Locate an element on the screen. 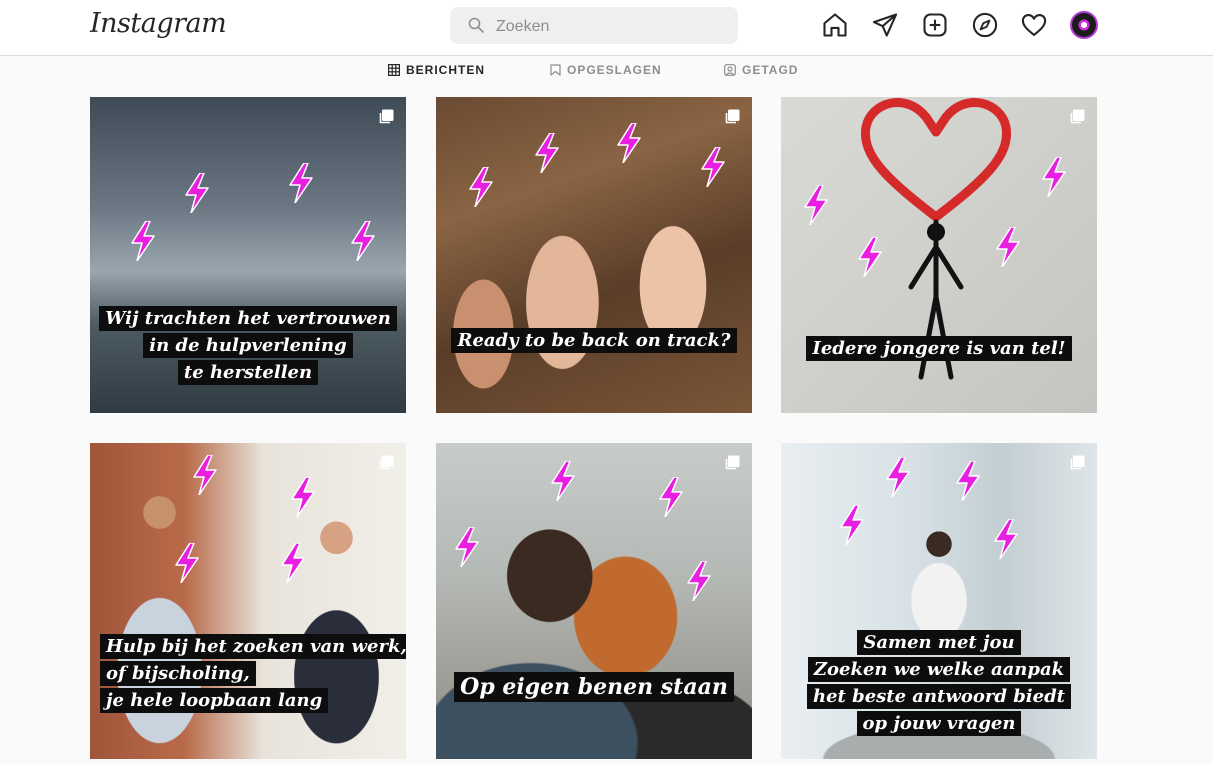  caption-line: Op eigen benen staan is located at coordinates (594, 687).